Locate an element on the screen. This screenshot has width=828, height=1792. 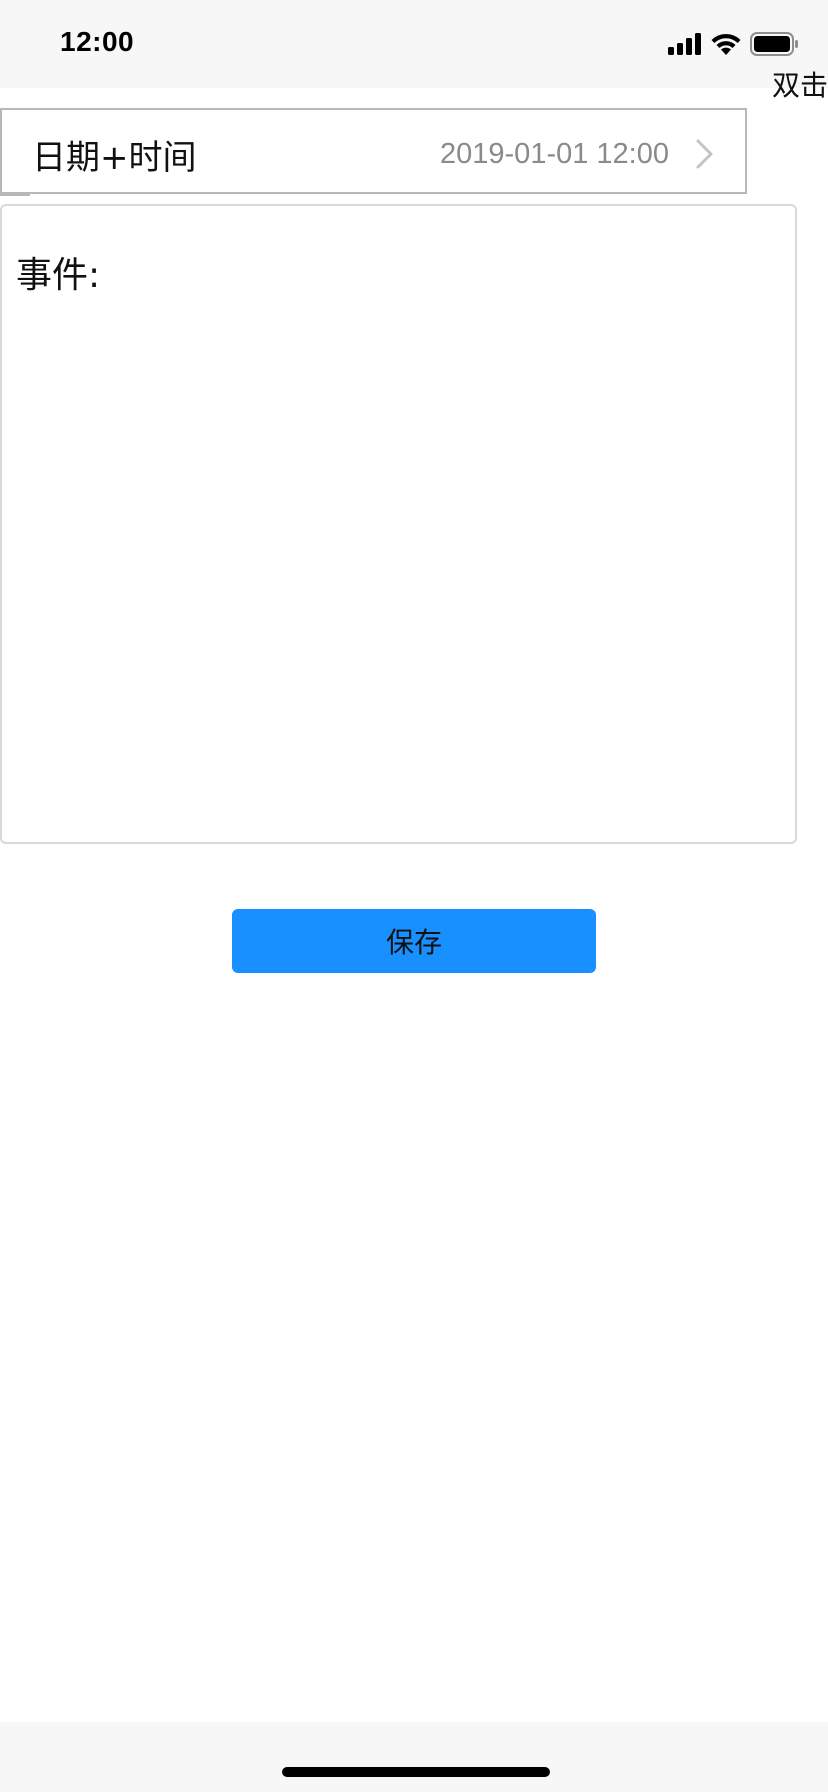
home-indicator is located at coordinates (416, 1772).